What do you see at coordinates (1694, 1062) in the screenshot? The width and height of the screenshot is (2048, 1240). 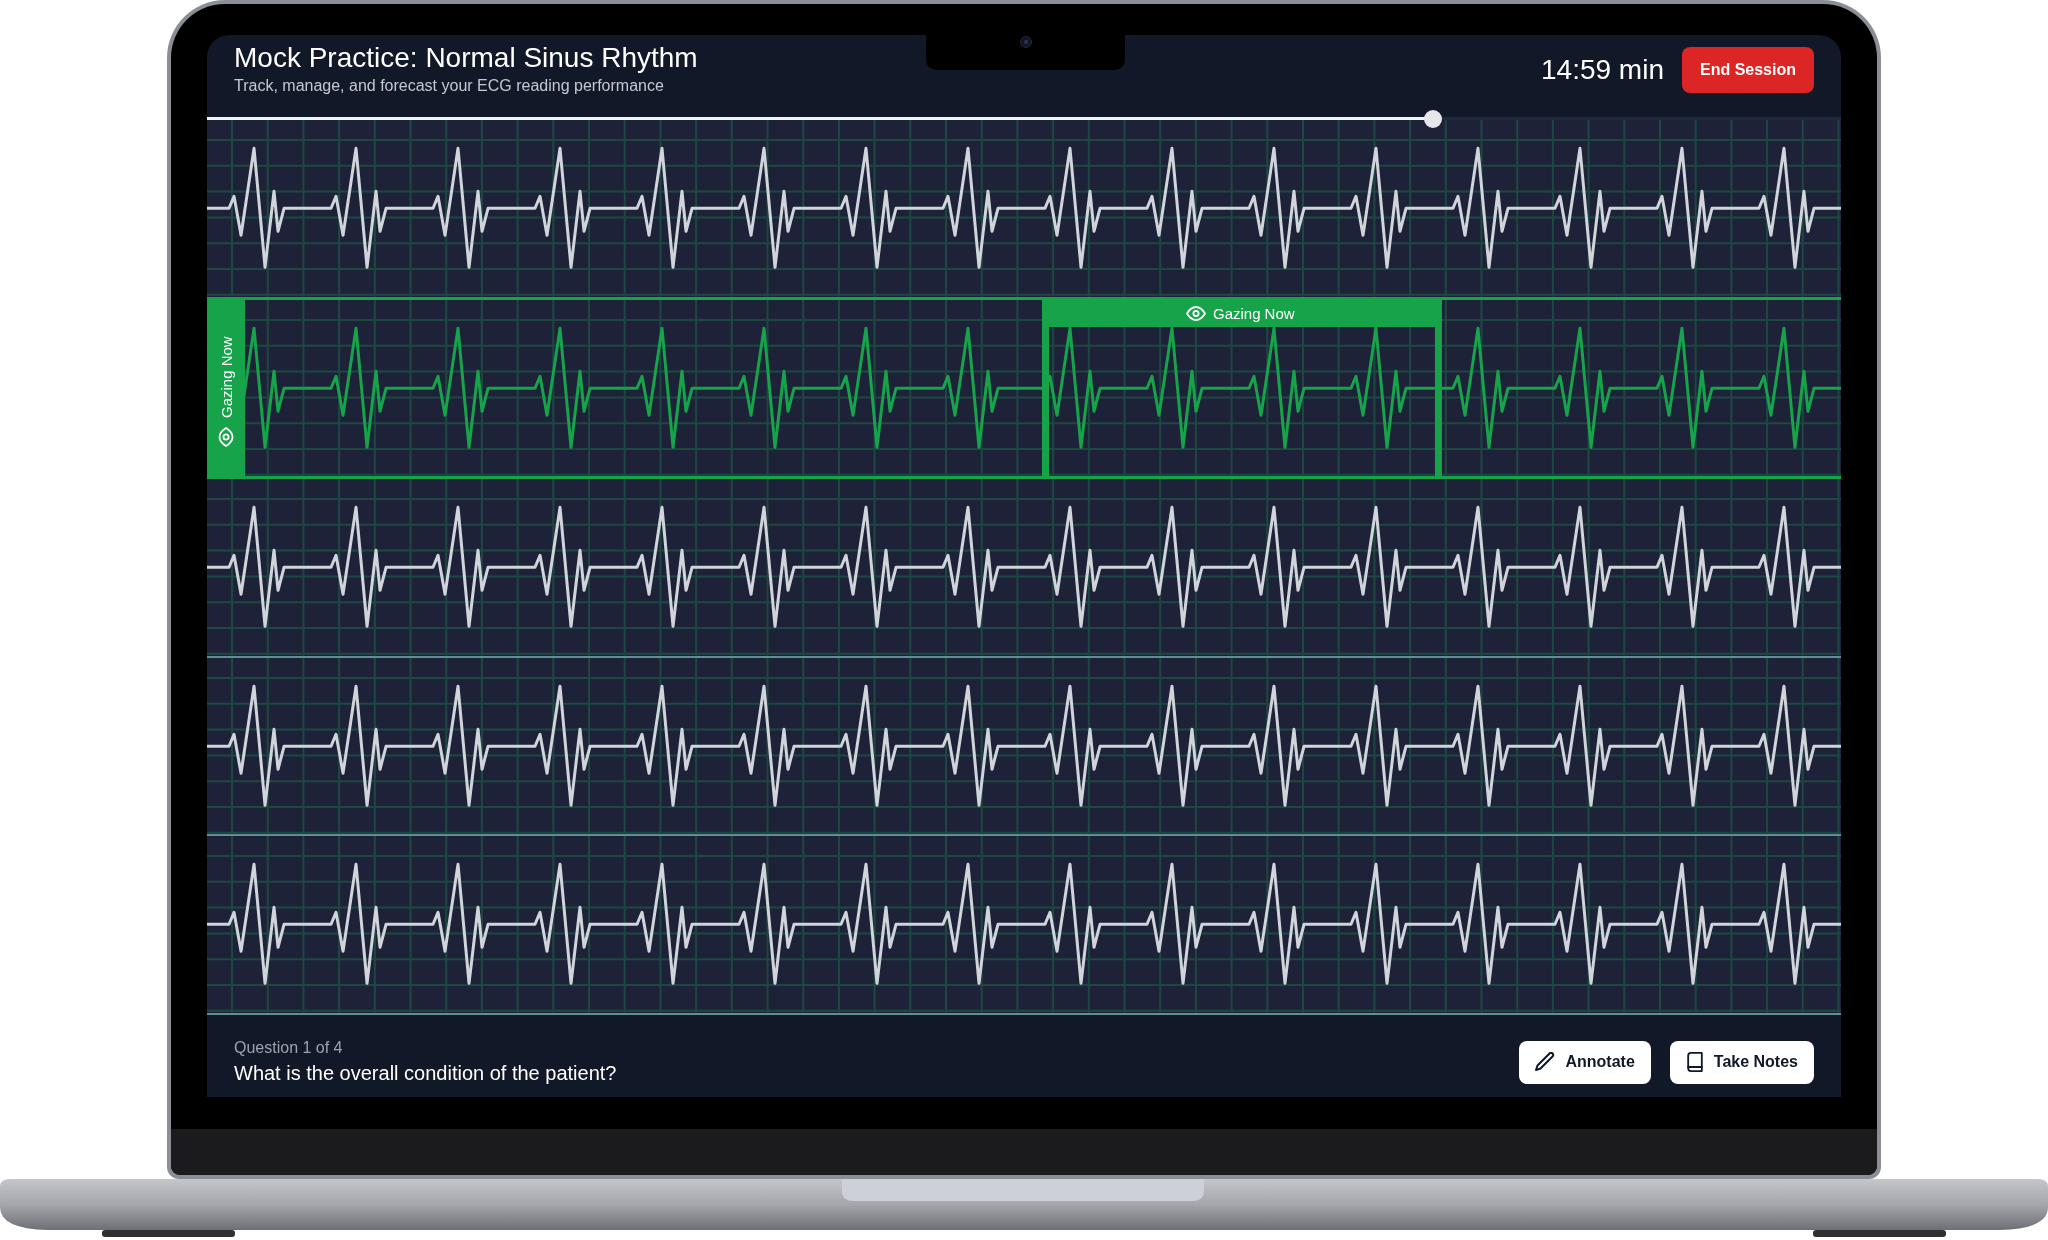 I see `book-icon` at bounding box center [1694, 1062].